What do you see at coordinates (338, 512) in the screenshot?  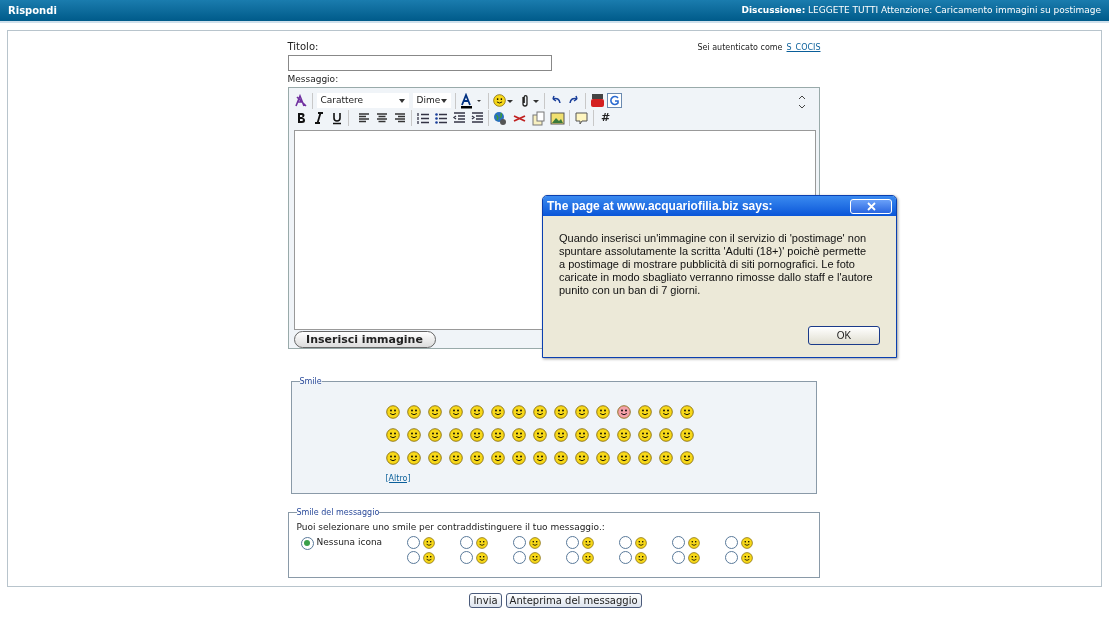 I see `panel-legend: Smile del messaggio` at bounding box center [338, 512].